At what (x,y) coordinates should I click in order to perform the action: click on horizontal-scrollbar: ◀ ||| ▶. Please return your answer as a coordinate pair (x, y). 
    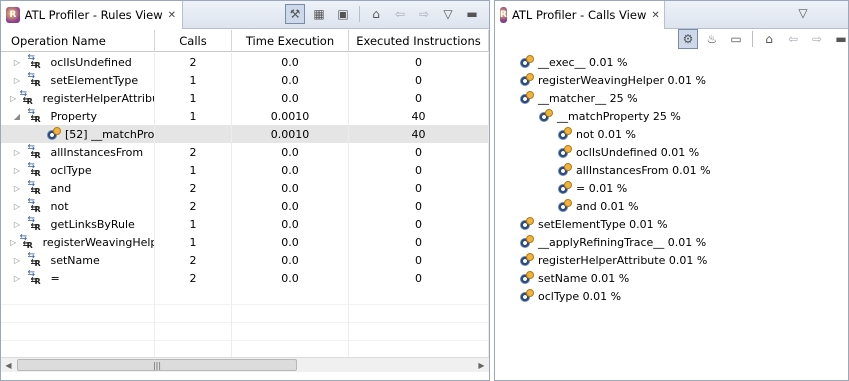
    Looking at the image, I should click on (245, 364).